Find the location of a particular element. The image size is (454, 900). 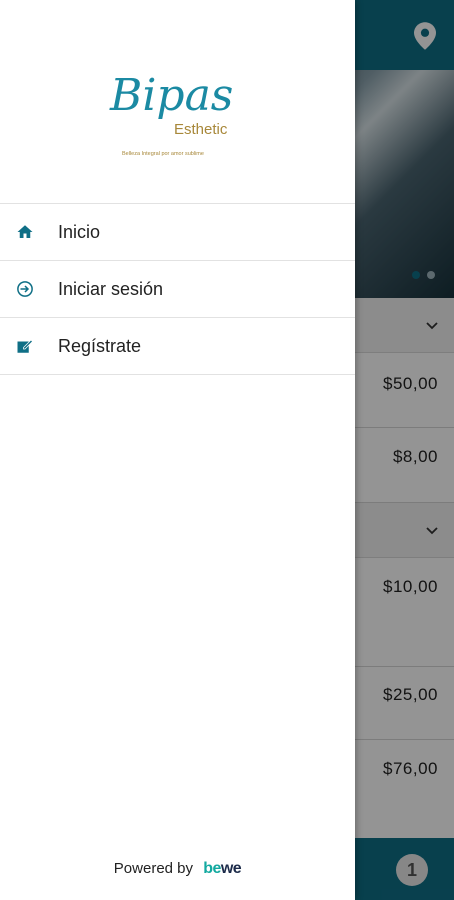

menu-item-label: Iniciar sesión is located at coordinates (111, 288).